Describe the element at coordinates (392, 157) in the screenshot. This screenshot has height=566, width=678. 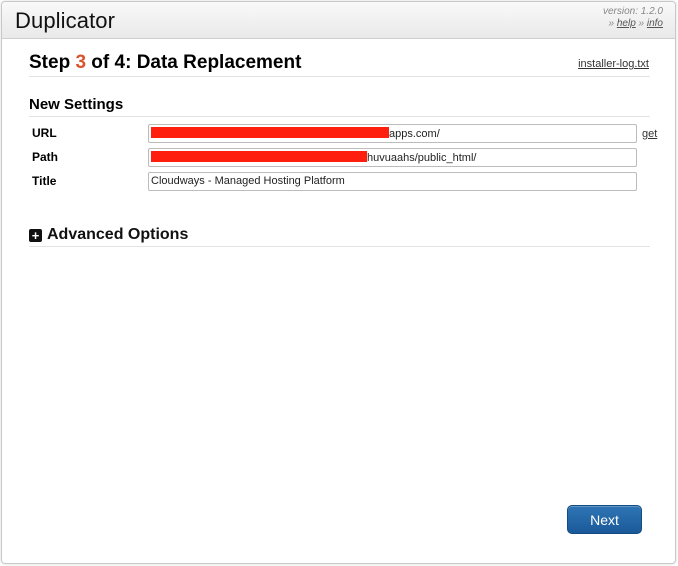
I see `path-input: huvuaahs/public_html/` at that location.